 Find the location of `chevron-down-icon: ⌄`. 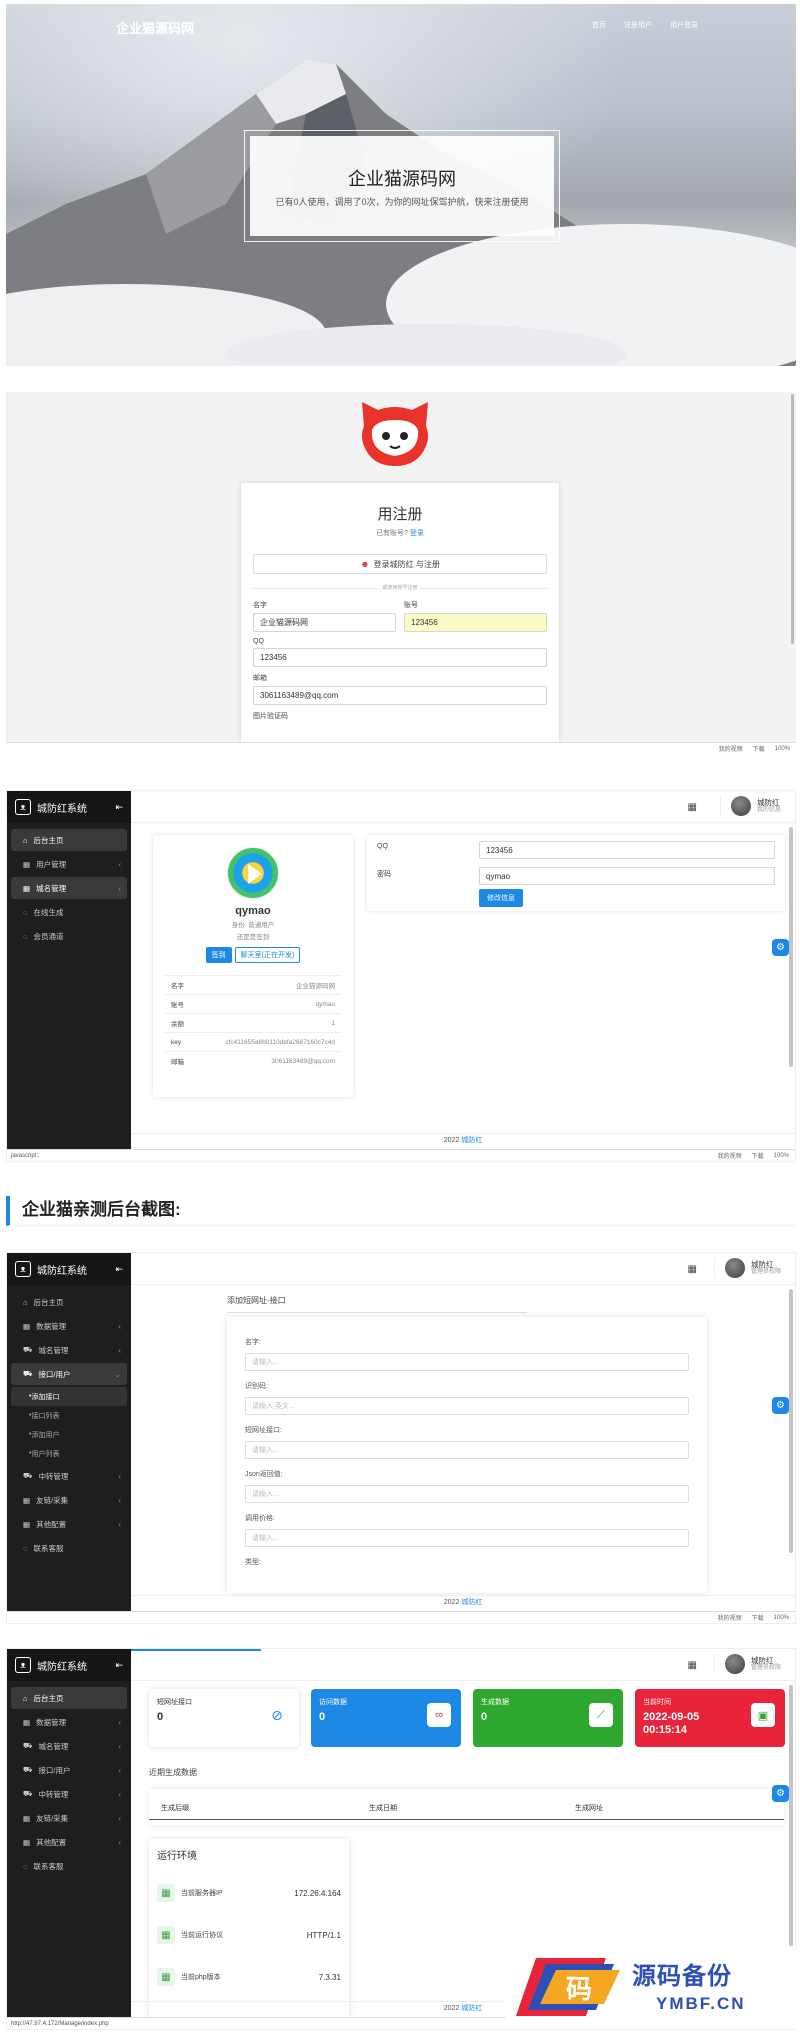

chevron-down-icon: ⌄ is located at coordinates (117, 1374).